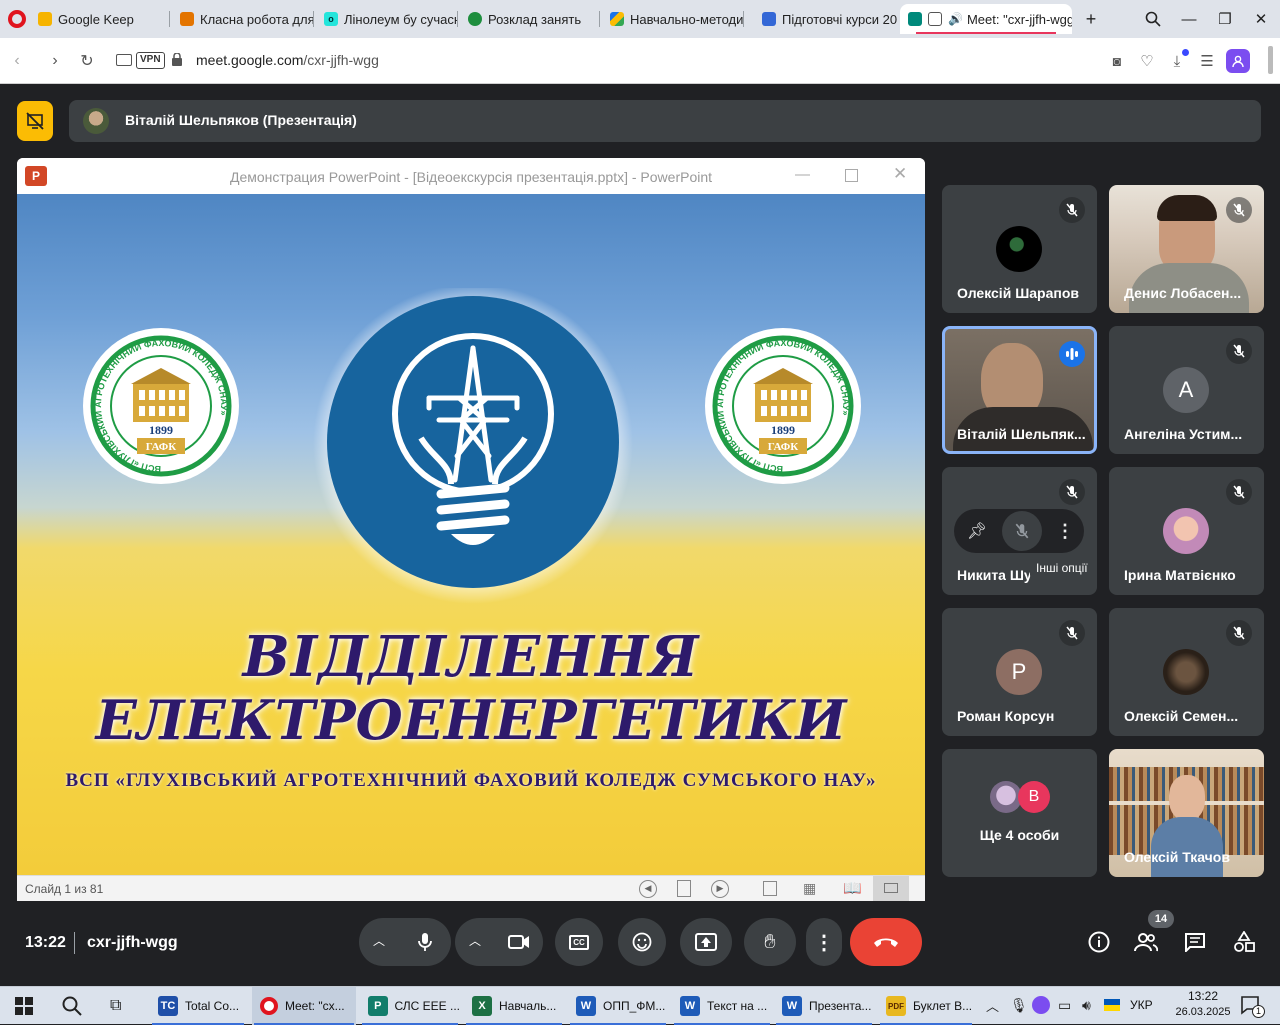 Image resolution: width=1280 pixels, height=1025 pixels. What do you see at coordinates (150, 60) in the screenshot?
I see `vpn-badge: VPN` at bounding box center [150, 60].